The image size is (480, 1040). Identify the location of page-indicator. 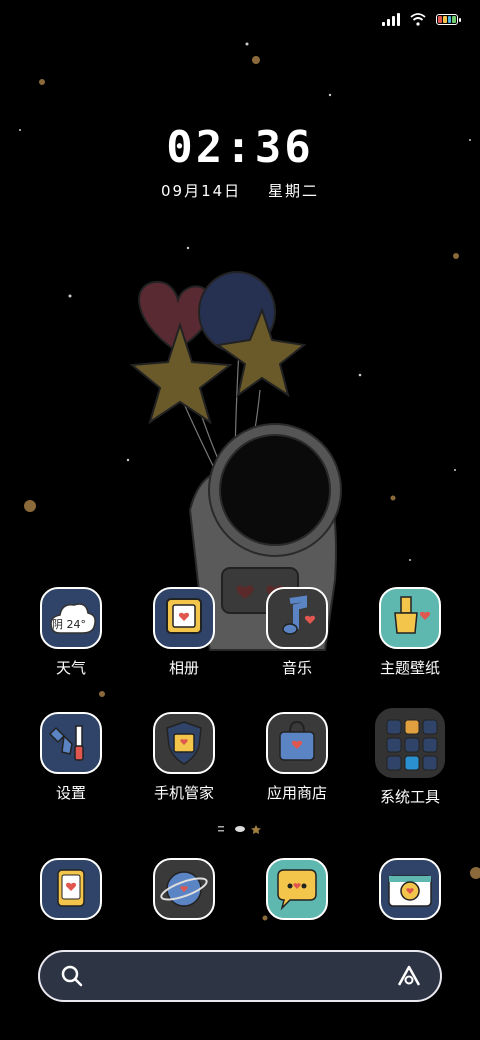
(240, 830).